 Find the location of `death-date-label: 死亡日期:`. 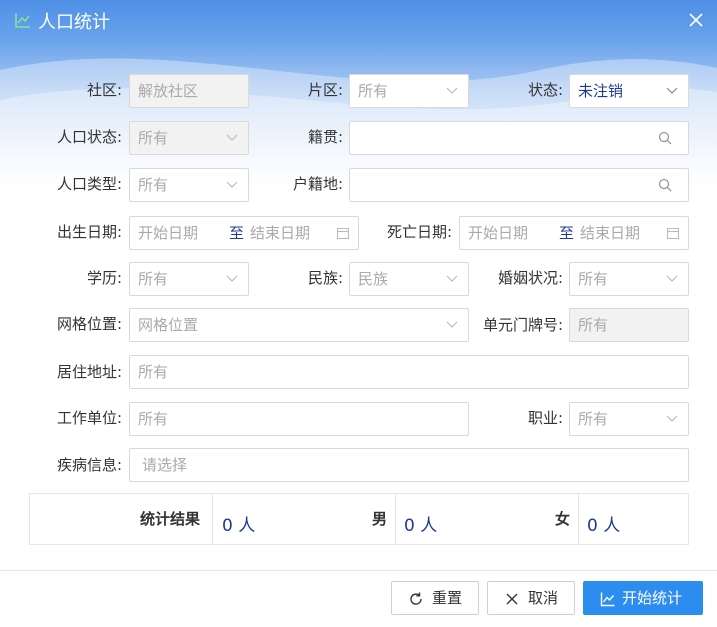

death-date-label: 死亡日期: is located at coordinates (419, 232).